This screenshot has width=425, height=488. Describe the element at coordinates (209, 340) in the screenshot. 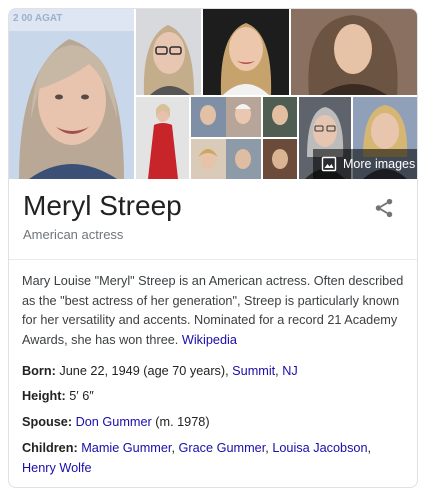

I see `wikipedia-link: Wikipedia` at that location.